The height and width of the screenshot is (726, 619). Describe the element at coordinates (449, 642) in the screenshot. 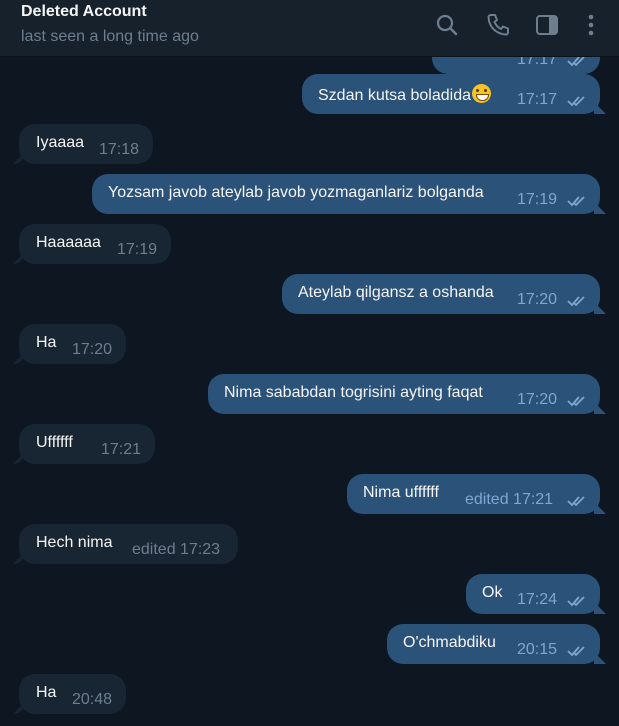

I see `message-text: O'chmabdiku` at that location.